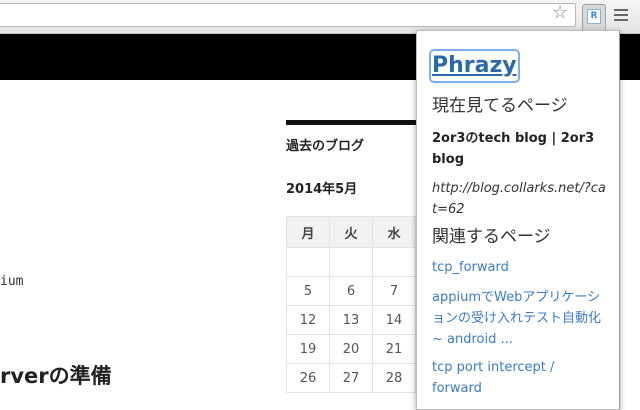  What do you see at coordinates (621, 16) in the screenshot?
I see `hamburger-menu-icon` at bounding box center [621, 16].